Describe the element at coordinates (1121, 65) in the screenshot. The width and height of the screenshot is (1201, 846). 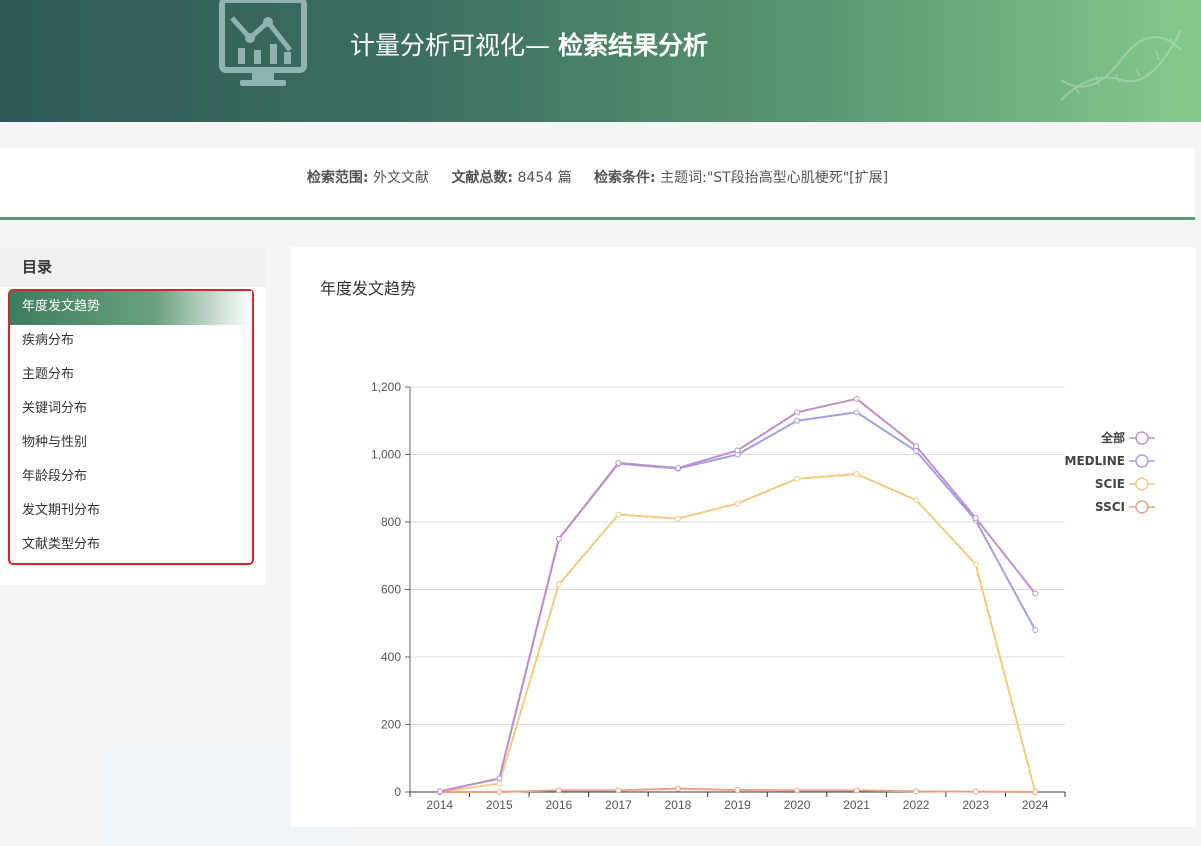
I see `dna-decoration-icon` at that location.